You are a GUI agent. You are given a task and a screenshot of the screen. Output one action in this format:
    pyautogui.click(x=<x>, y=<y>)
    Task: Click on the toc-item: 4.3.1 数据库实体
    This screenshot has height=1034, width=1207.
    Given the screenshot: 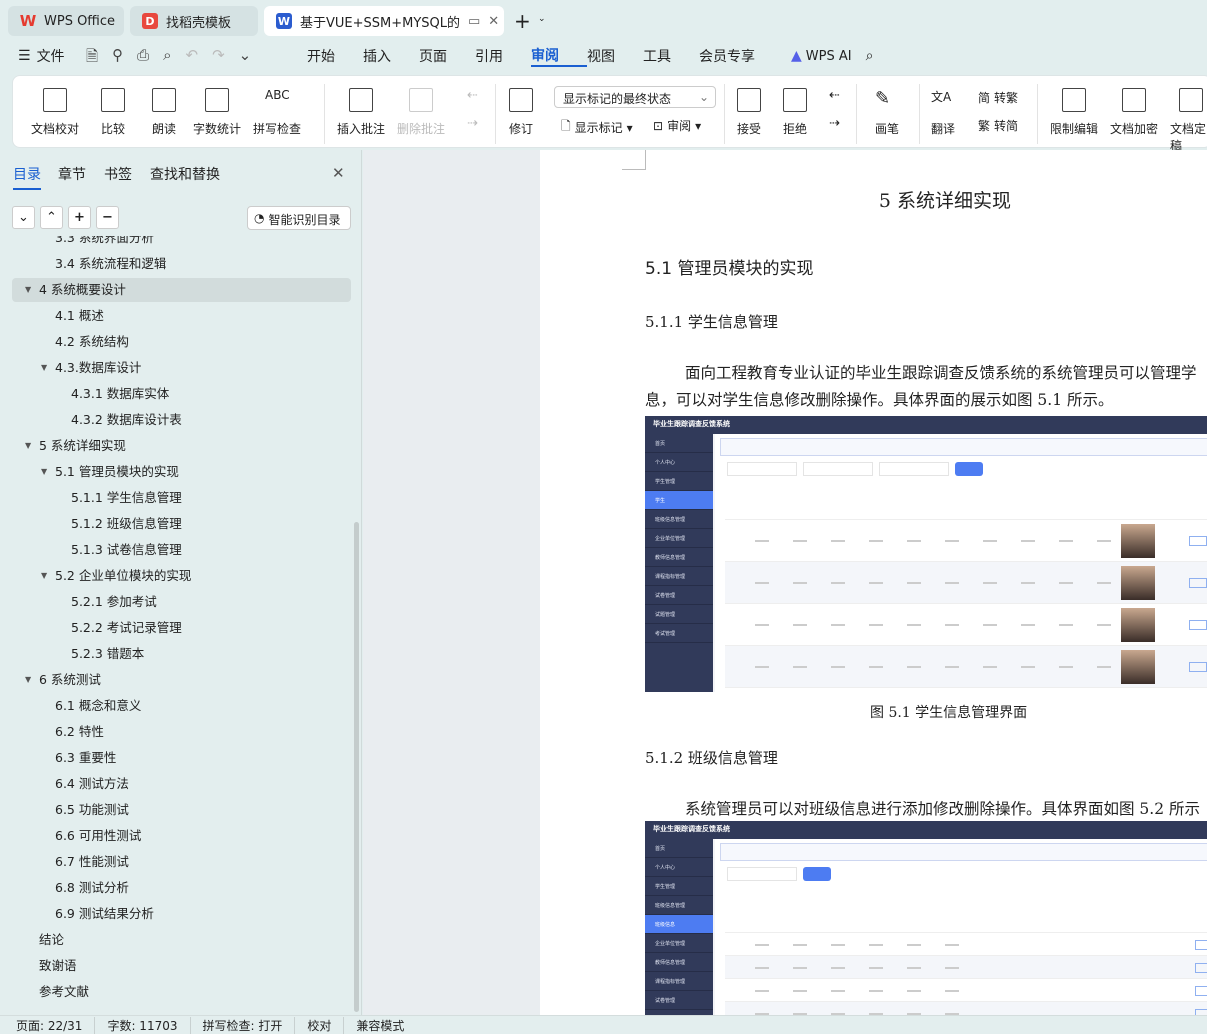 What is the action you would take?
    pyautogui.click(x=120, y=394)
    